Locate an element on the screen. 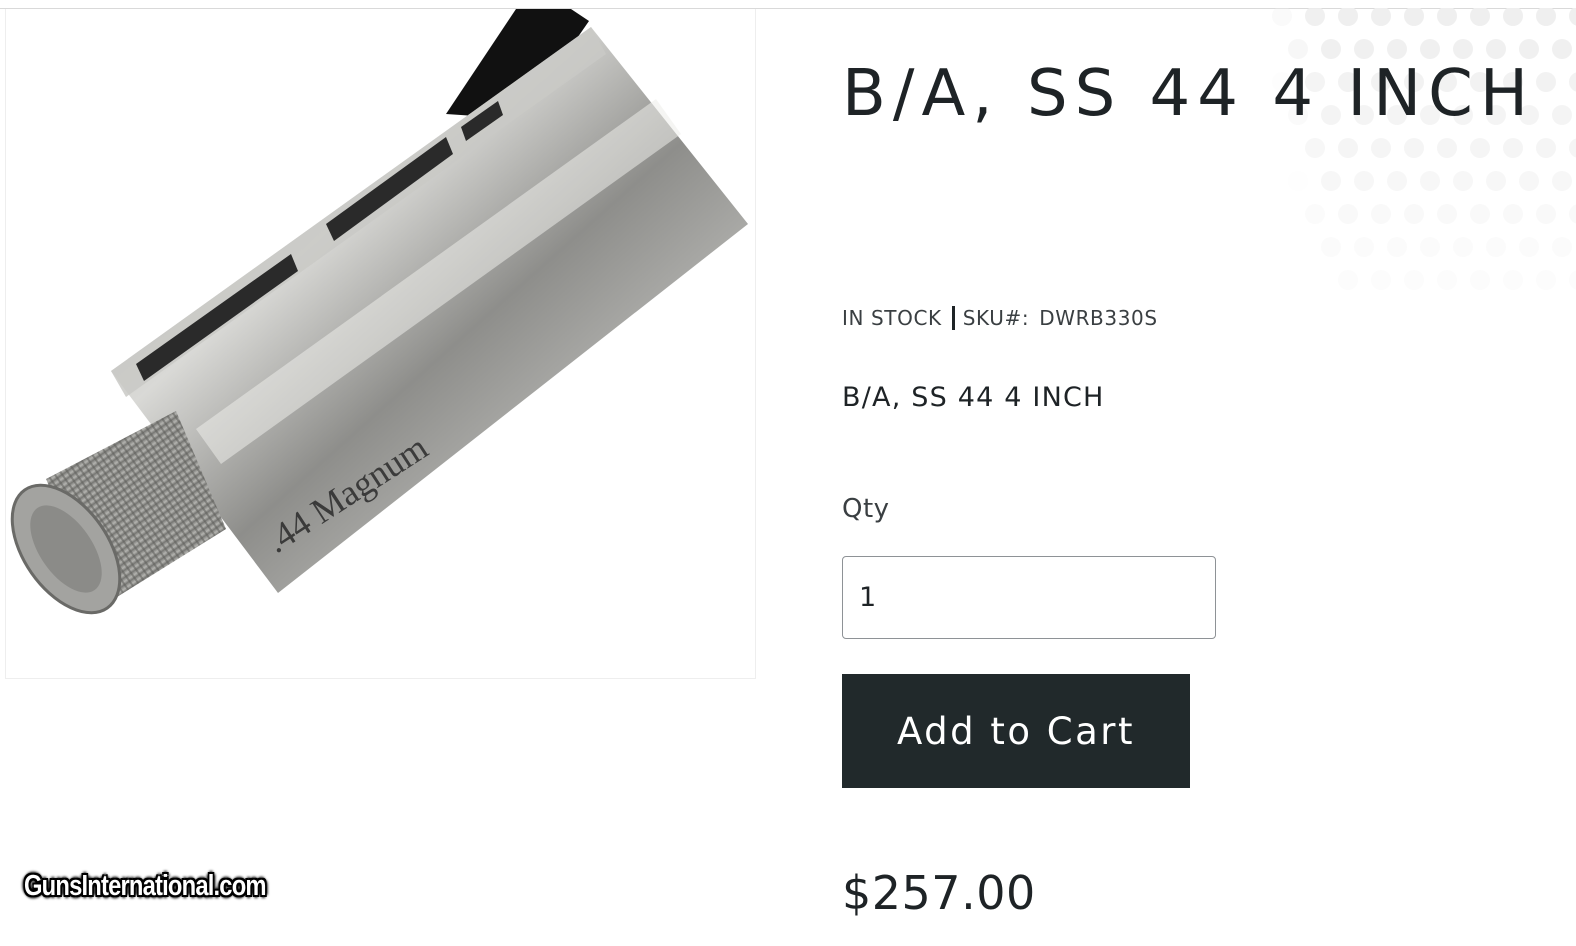  stock-status: IN STOCK is located at coordinates (892, 318).